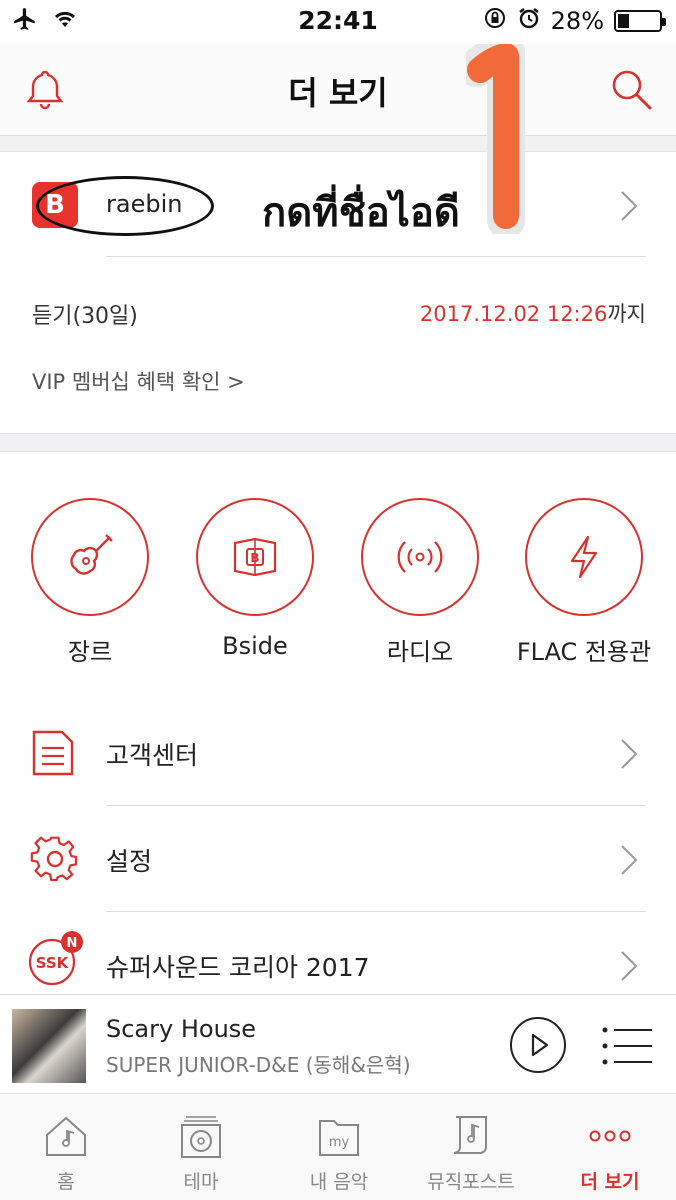 The image size is (676, 1200). Describe the element at coordinates (49, 1046) in the screenshot. I see `album-art` at that location.